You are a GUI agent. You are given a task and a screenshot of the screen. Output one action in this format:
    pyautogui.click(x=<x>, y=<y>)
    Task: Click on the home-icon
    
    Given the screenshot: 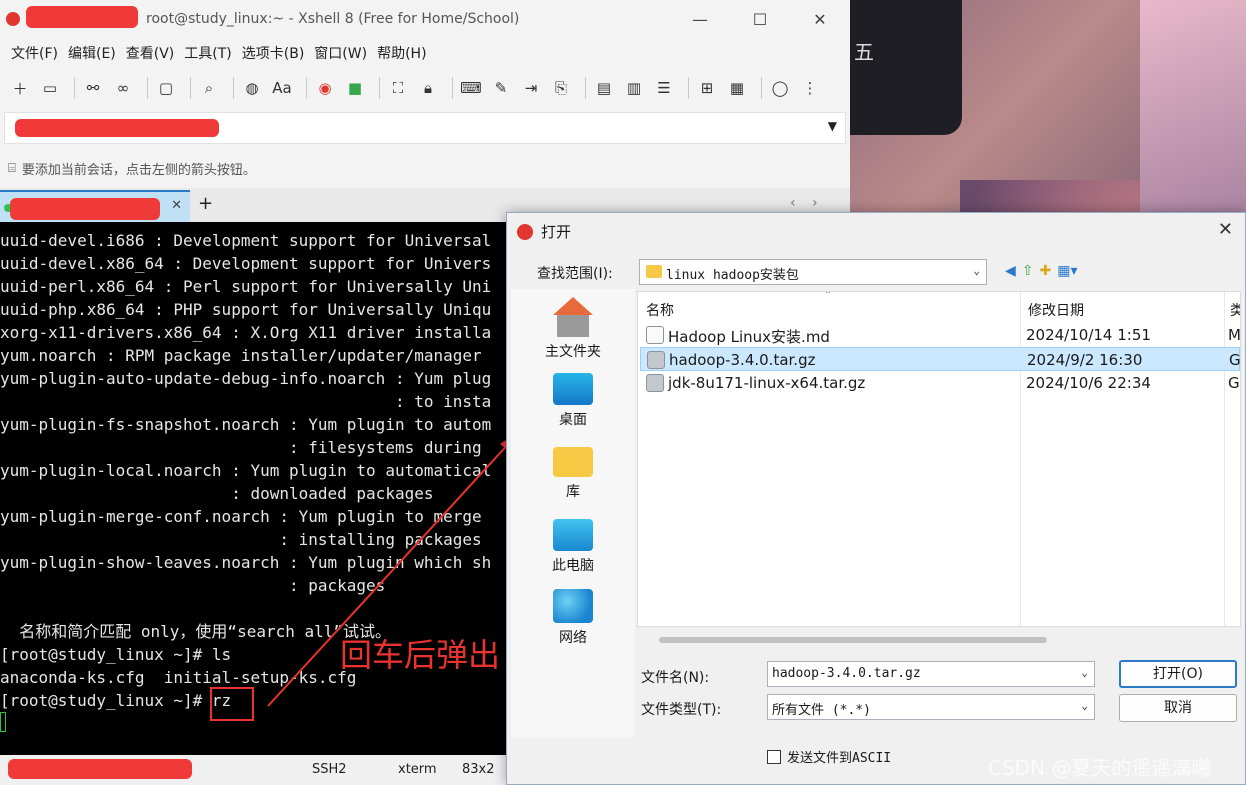 What is the action you would take?
    pyautogui.click(x=573, y=317)
    